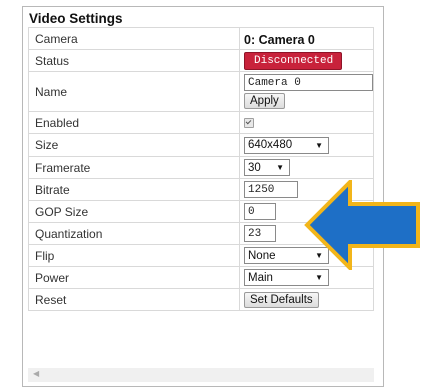 The width and height of the screenshot is (431, 392). I want to click on enabled-label: Enabled, so click(134, 122).